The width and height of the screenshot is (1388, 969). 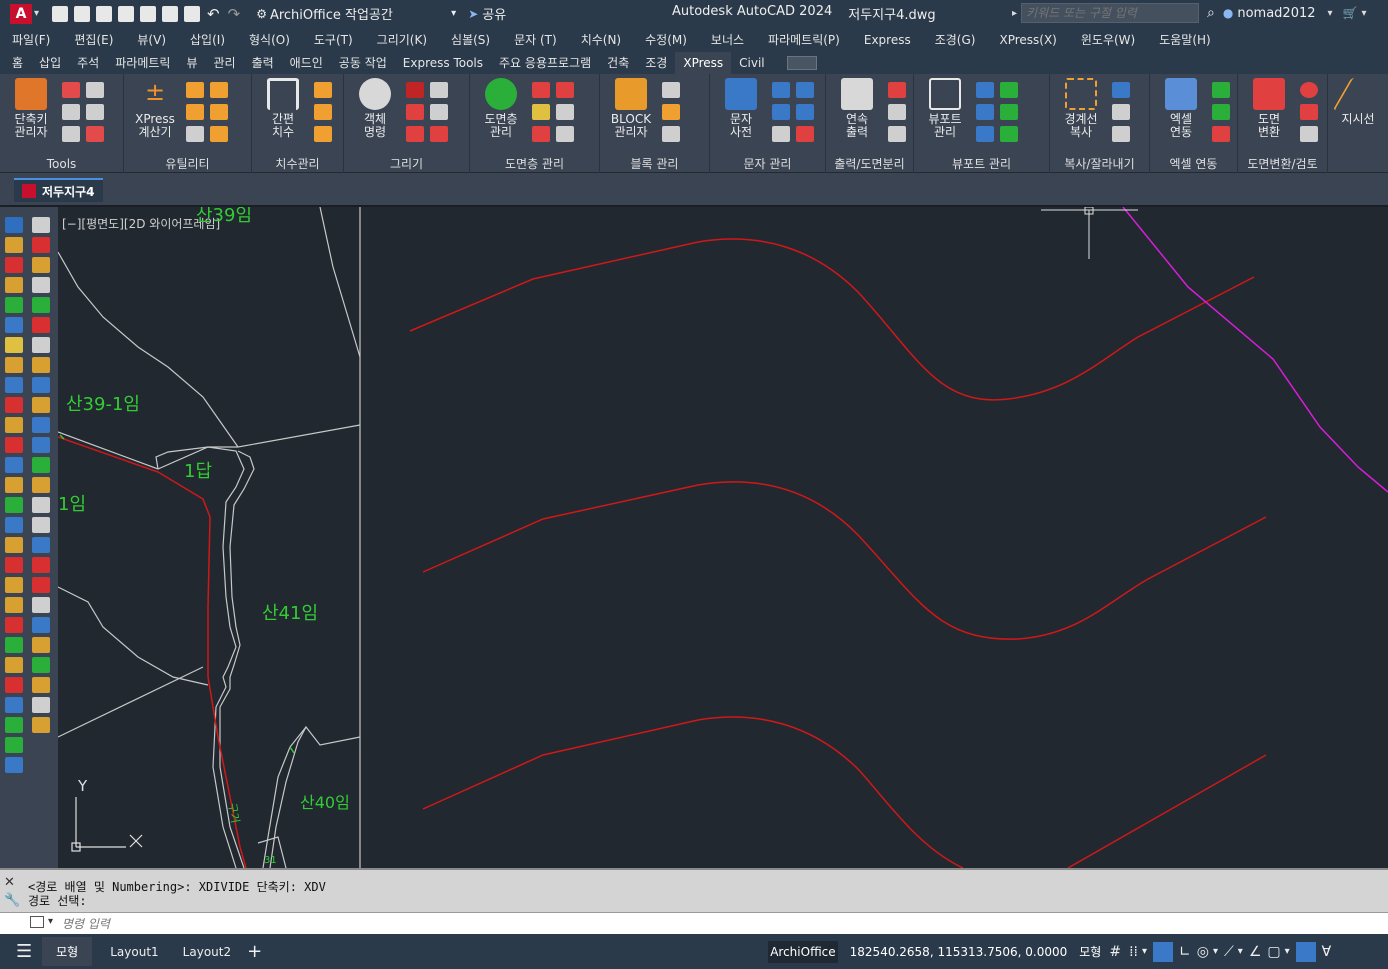 What do you see at coordinates (263, 63) in the screenshot?
I see `tab-output: 출력` at bounding box center [263, 63].